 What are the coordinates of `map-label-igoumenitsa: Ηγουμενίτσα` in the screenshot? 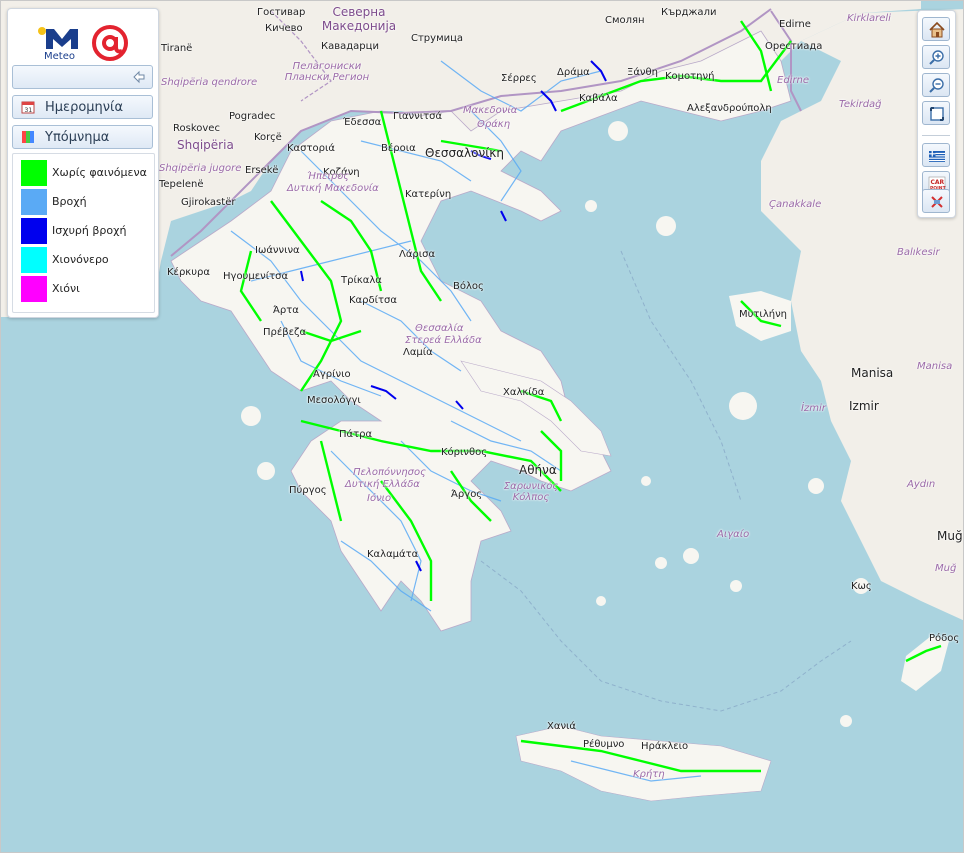 It's located at (256, 276).